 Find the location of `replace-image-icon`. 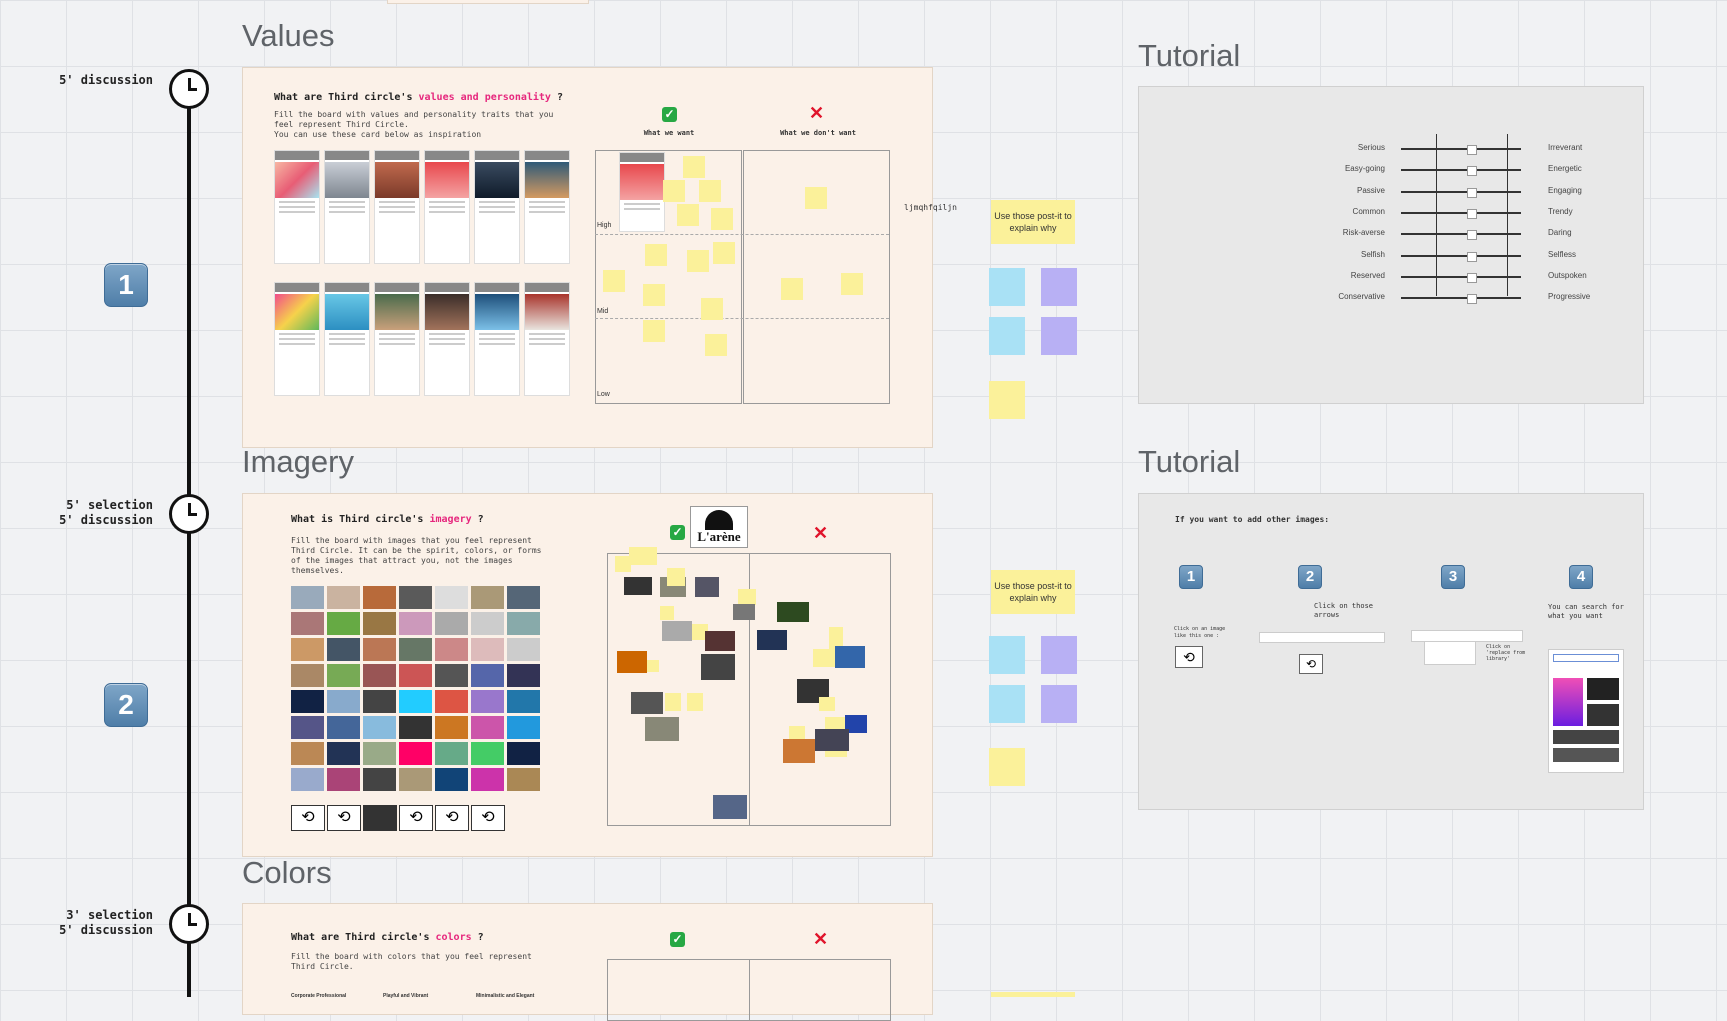

replace-image-icon is located at coordinates (380, 818).